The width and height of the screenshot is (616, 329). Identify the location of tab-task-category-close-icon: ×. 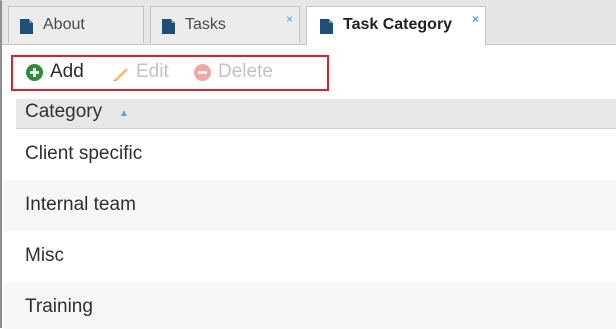
(475, 19).